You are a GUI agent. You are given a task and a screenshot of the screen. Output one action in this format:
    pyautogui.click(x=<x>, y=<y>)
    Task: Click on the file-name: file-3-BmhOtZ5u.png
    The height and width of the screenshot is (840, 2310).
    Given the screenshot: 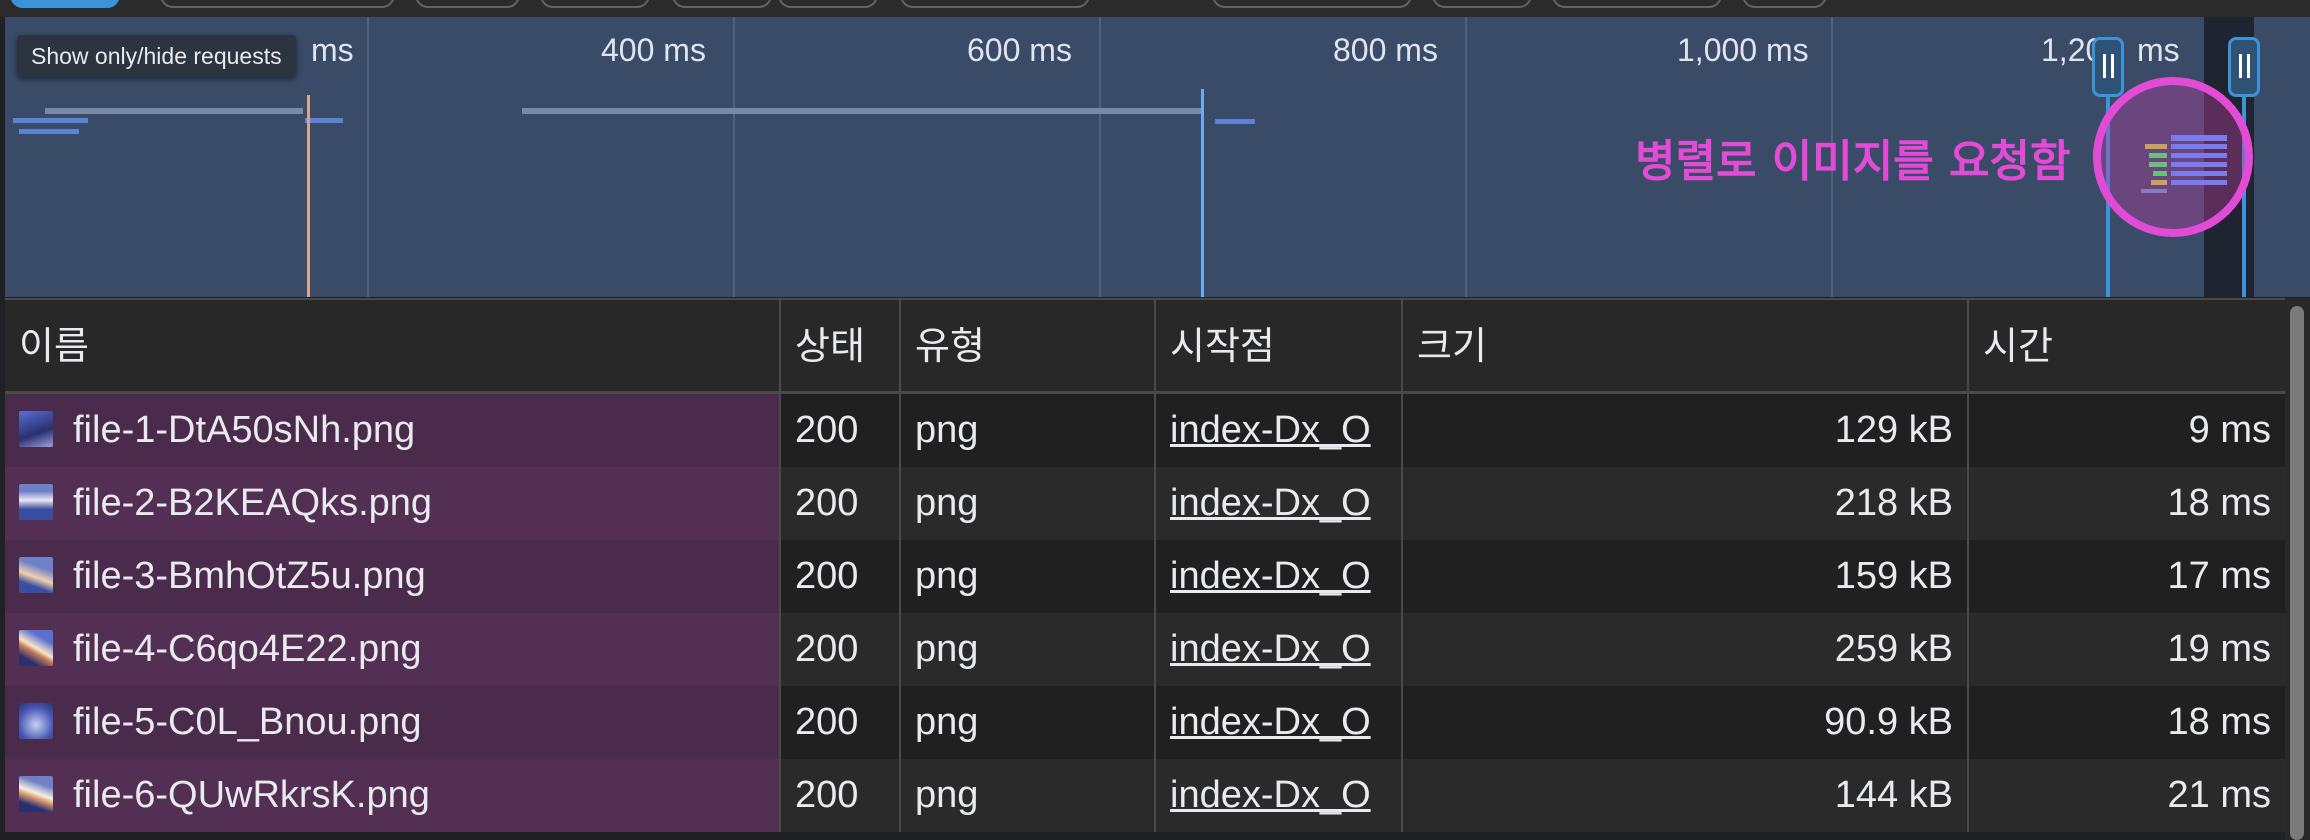 What is the action you would take?
    pyautogui.click(x=249, y=576)
    